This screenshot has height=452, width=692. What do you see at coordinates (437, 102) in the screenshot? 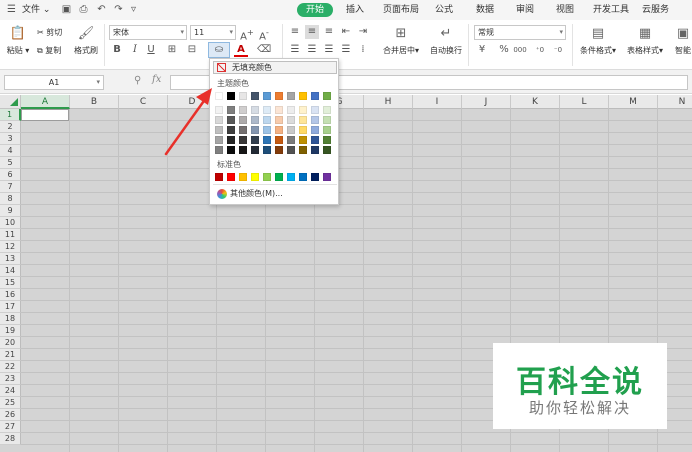
I see `column-header-i: I` at bounding box center [437, 102].